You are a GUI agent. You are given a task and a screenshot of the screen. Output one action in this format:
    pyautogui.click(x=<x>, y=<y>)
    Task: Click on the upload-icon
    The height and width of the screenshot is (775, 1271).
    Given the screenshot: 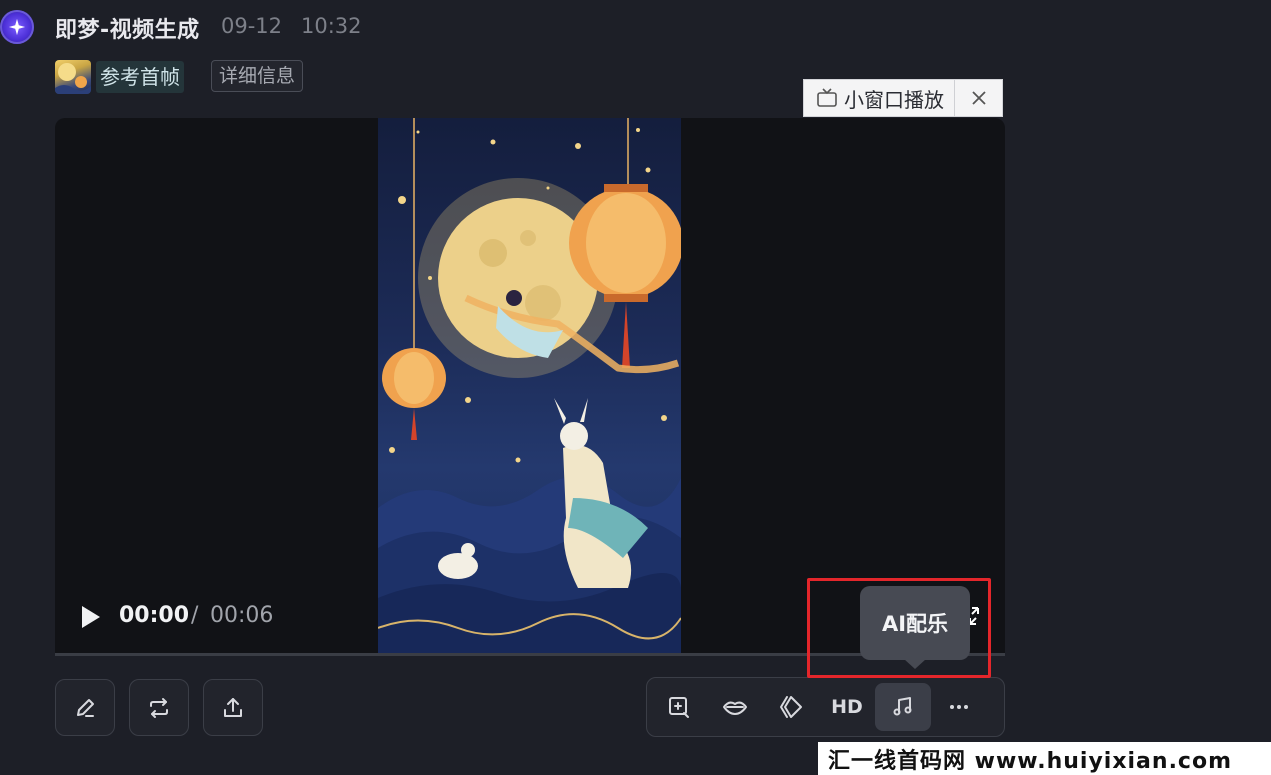 What is the action you would take?
    pyautogui.click(x=233, y=707)
    